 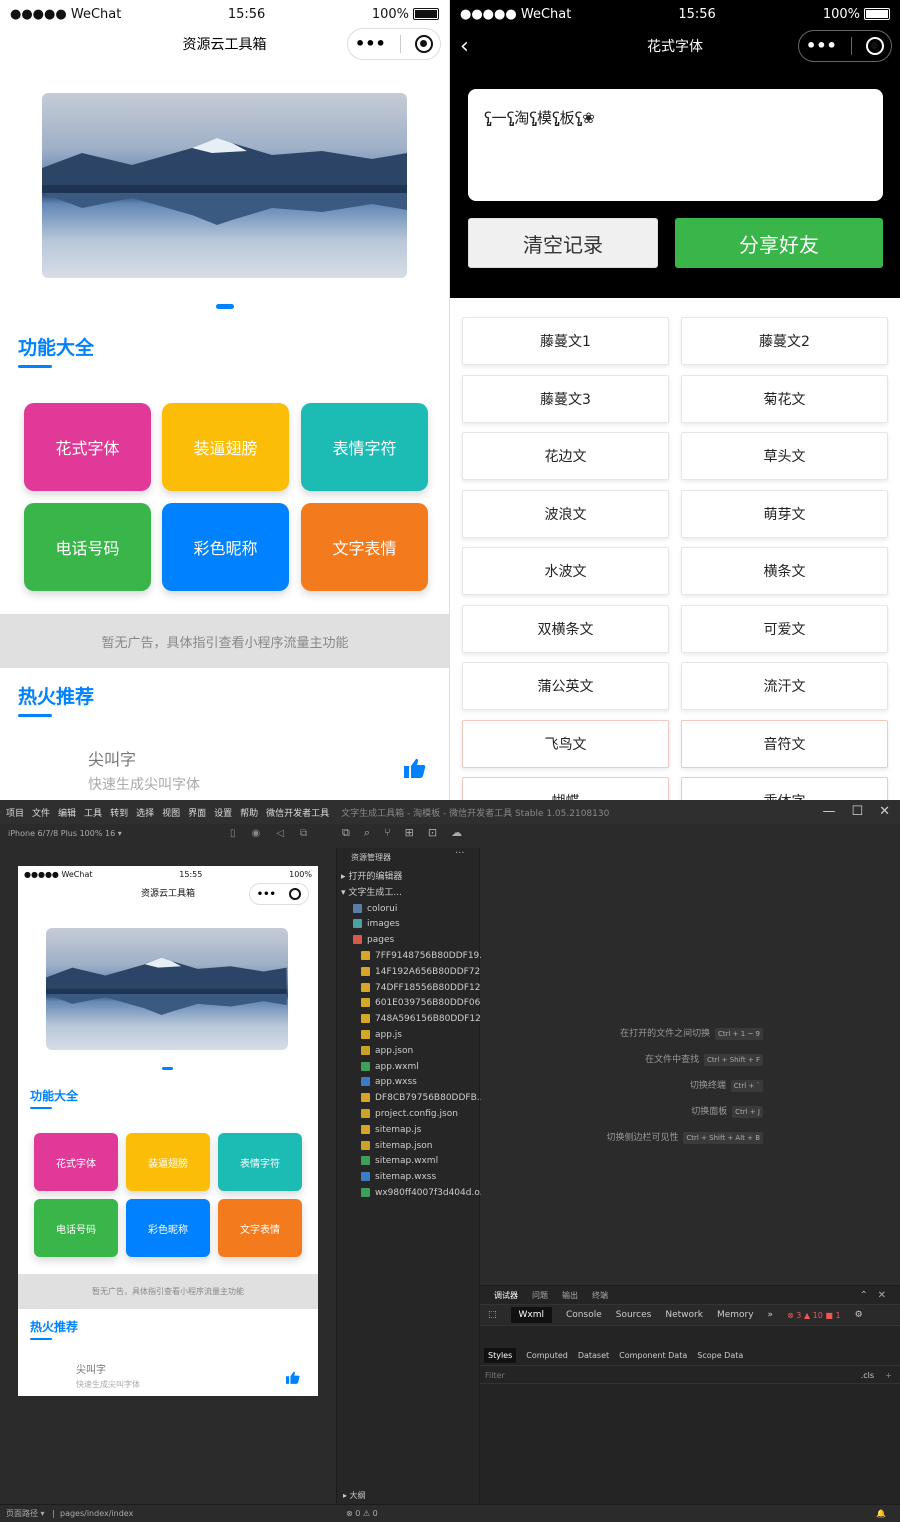 I want to click on tab-scope-data: Scope Data, so click(x=720, y=1355).